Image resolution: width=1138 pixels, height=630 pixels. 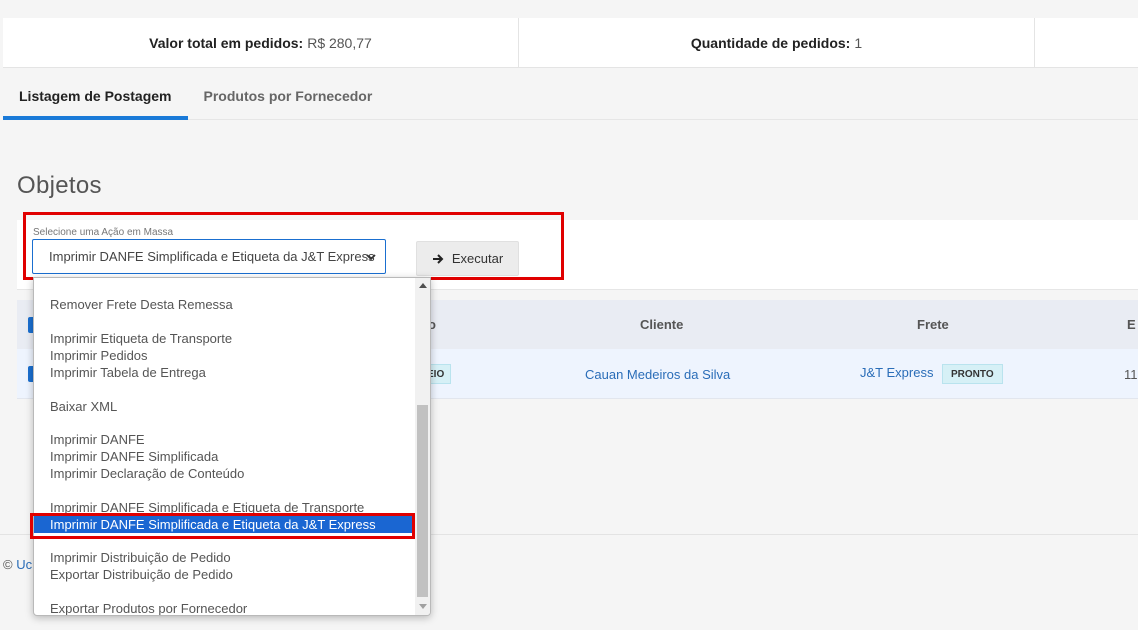 I want to click on stat-order-count: Quantidade de pedidos: 1, so click(x=777, y=43).